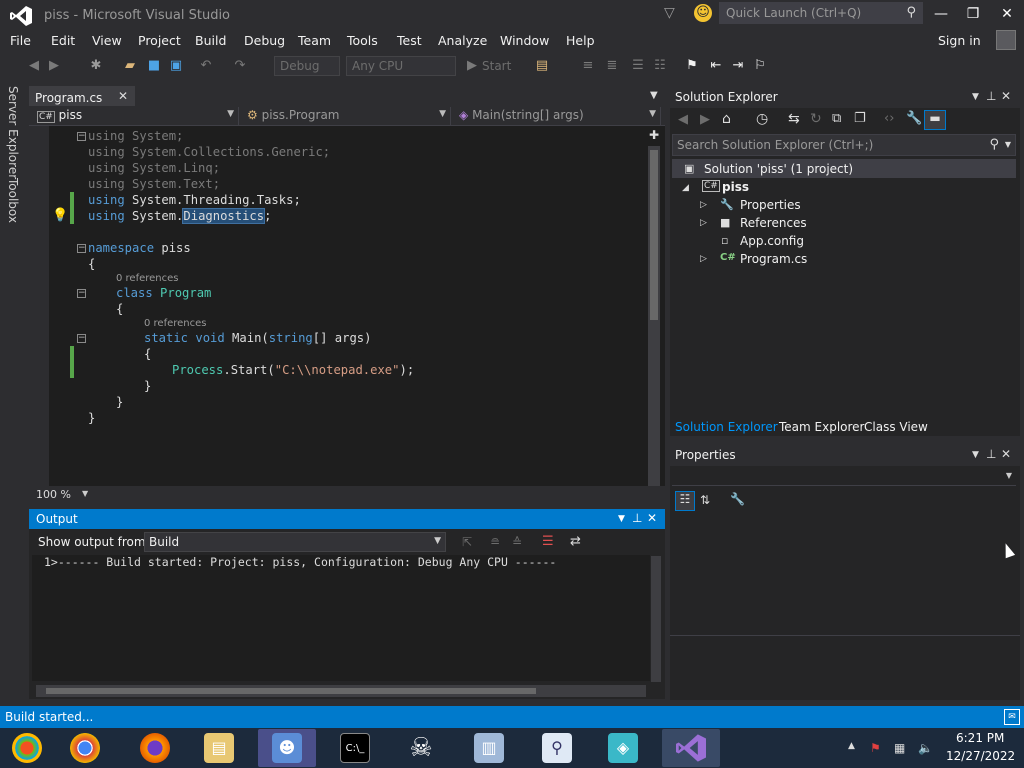  Describe the element at coordinates (155, 748) in the screenshot. I see `firefox-icon` at that location.